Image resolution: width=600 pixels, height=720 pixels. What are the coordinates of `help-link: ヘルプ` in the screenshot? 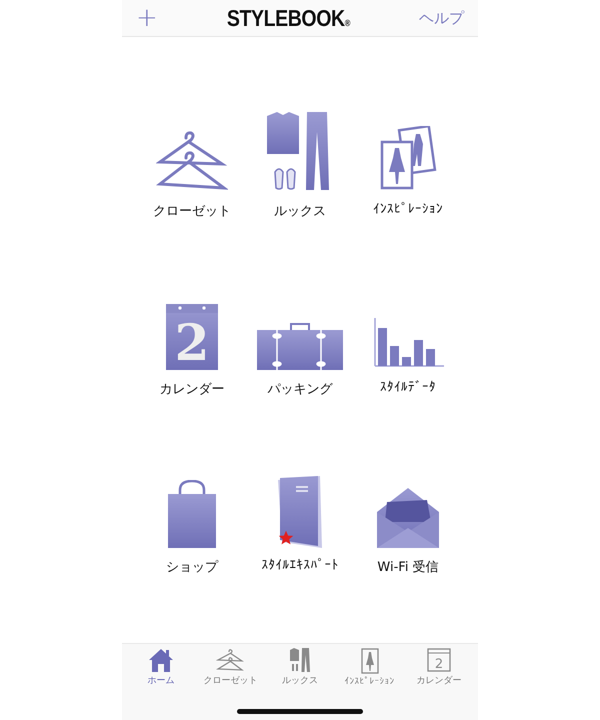 It's located at (441, 18).